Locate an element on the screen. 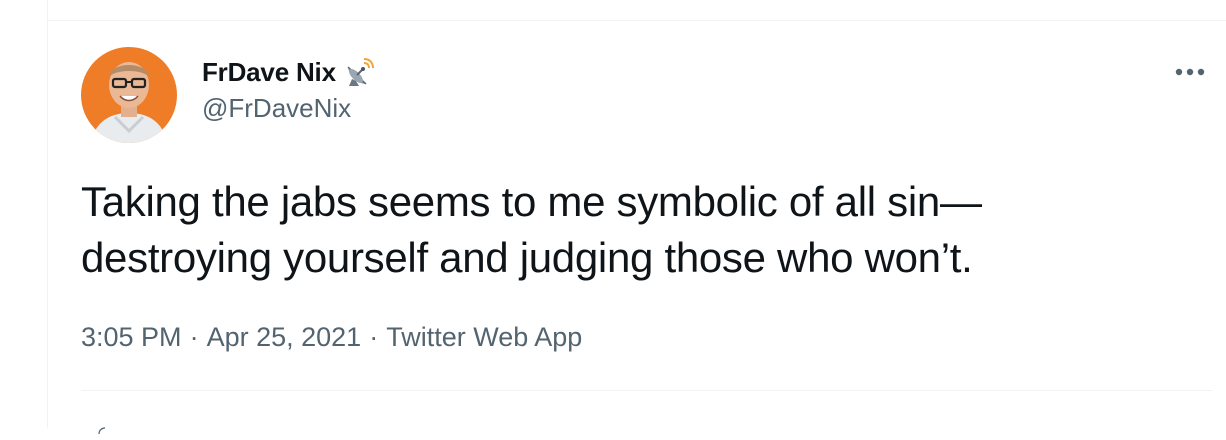 This screenshot has height=440, width=1226. tweet-date: Apr 25, 2021 is located at coordinates (284, 337).